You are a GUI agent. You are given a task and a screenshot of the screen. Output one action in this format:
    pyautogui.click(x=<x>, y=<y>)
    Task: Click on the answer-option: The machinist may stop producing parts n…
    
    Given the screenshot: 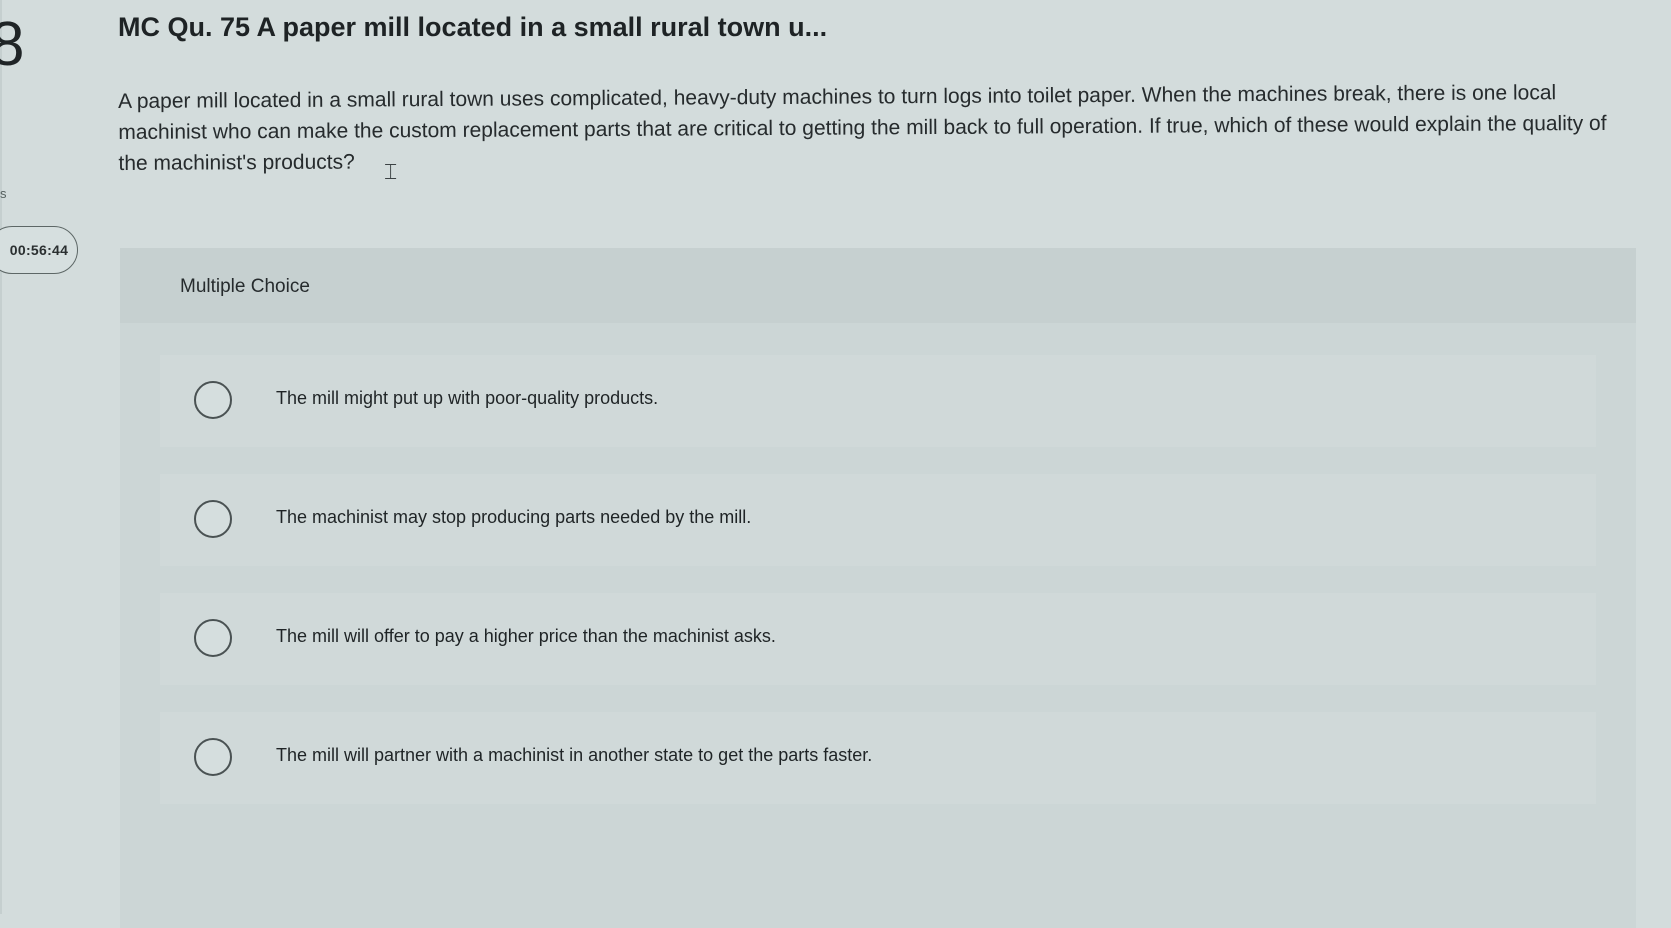 What is the action you would take?
    pyautogui.click(x=878, y=520)
    